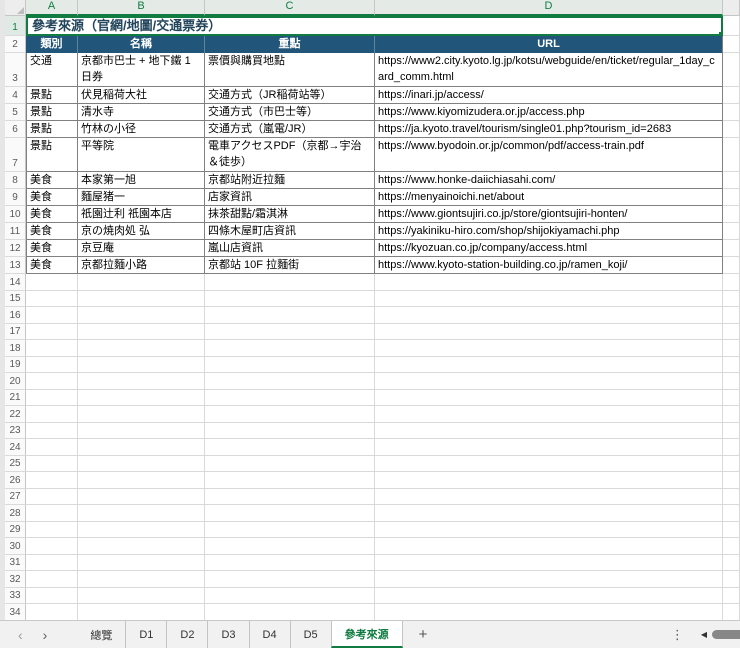 The height and width of the screenshot is (648, 740). Describe the element at coordinates (15, 463) in the screenshot. I see `row-number: 25` at that location.